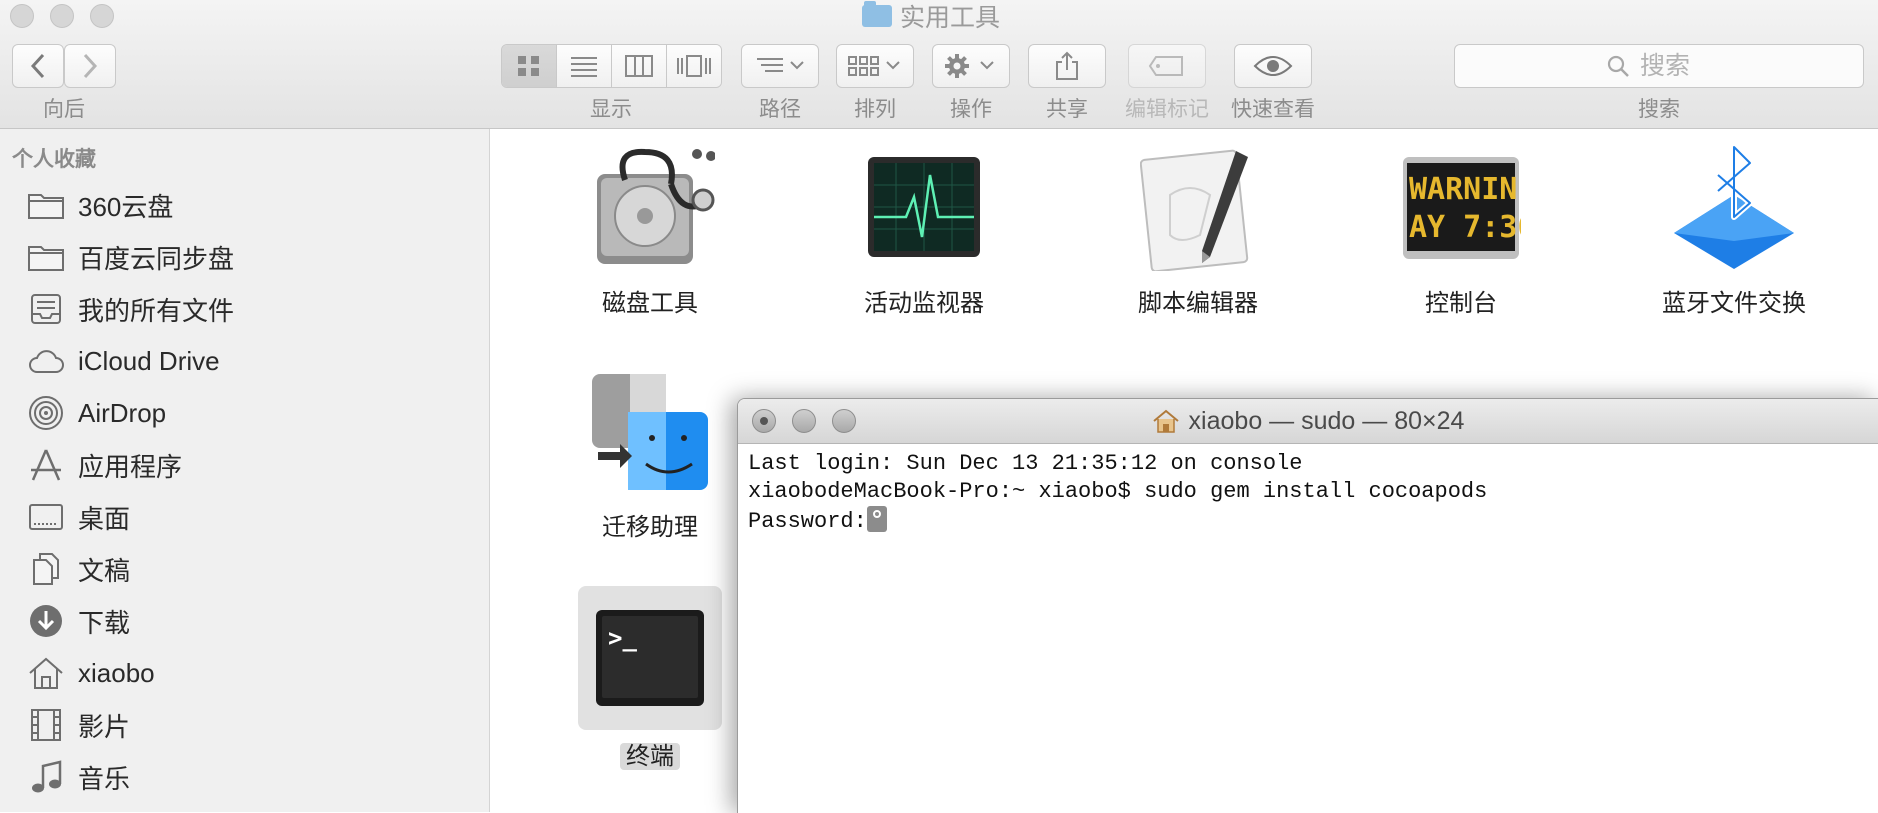 The width and height of the screenshot is (1878, 813). I want to click on arrange-button, so click(875, 66).